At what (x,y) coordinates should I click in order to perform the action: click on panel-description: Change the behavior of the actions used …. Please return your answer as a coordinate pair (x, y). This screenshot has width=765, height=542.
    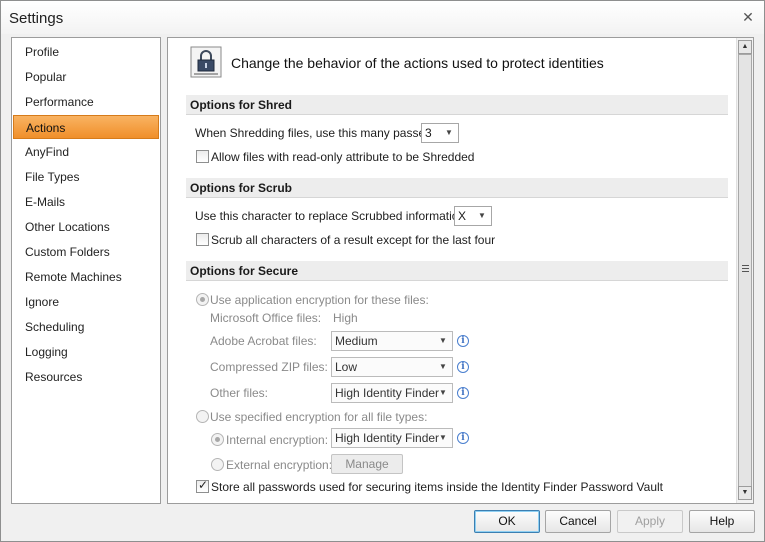
    Looking at the image, I should click on (417, 63).